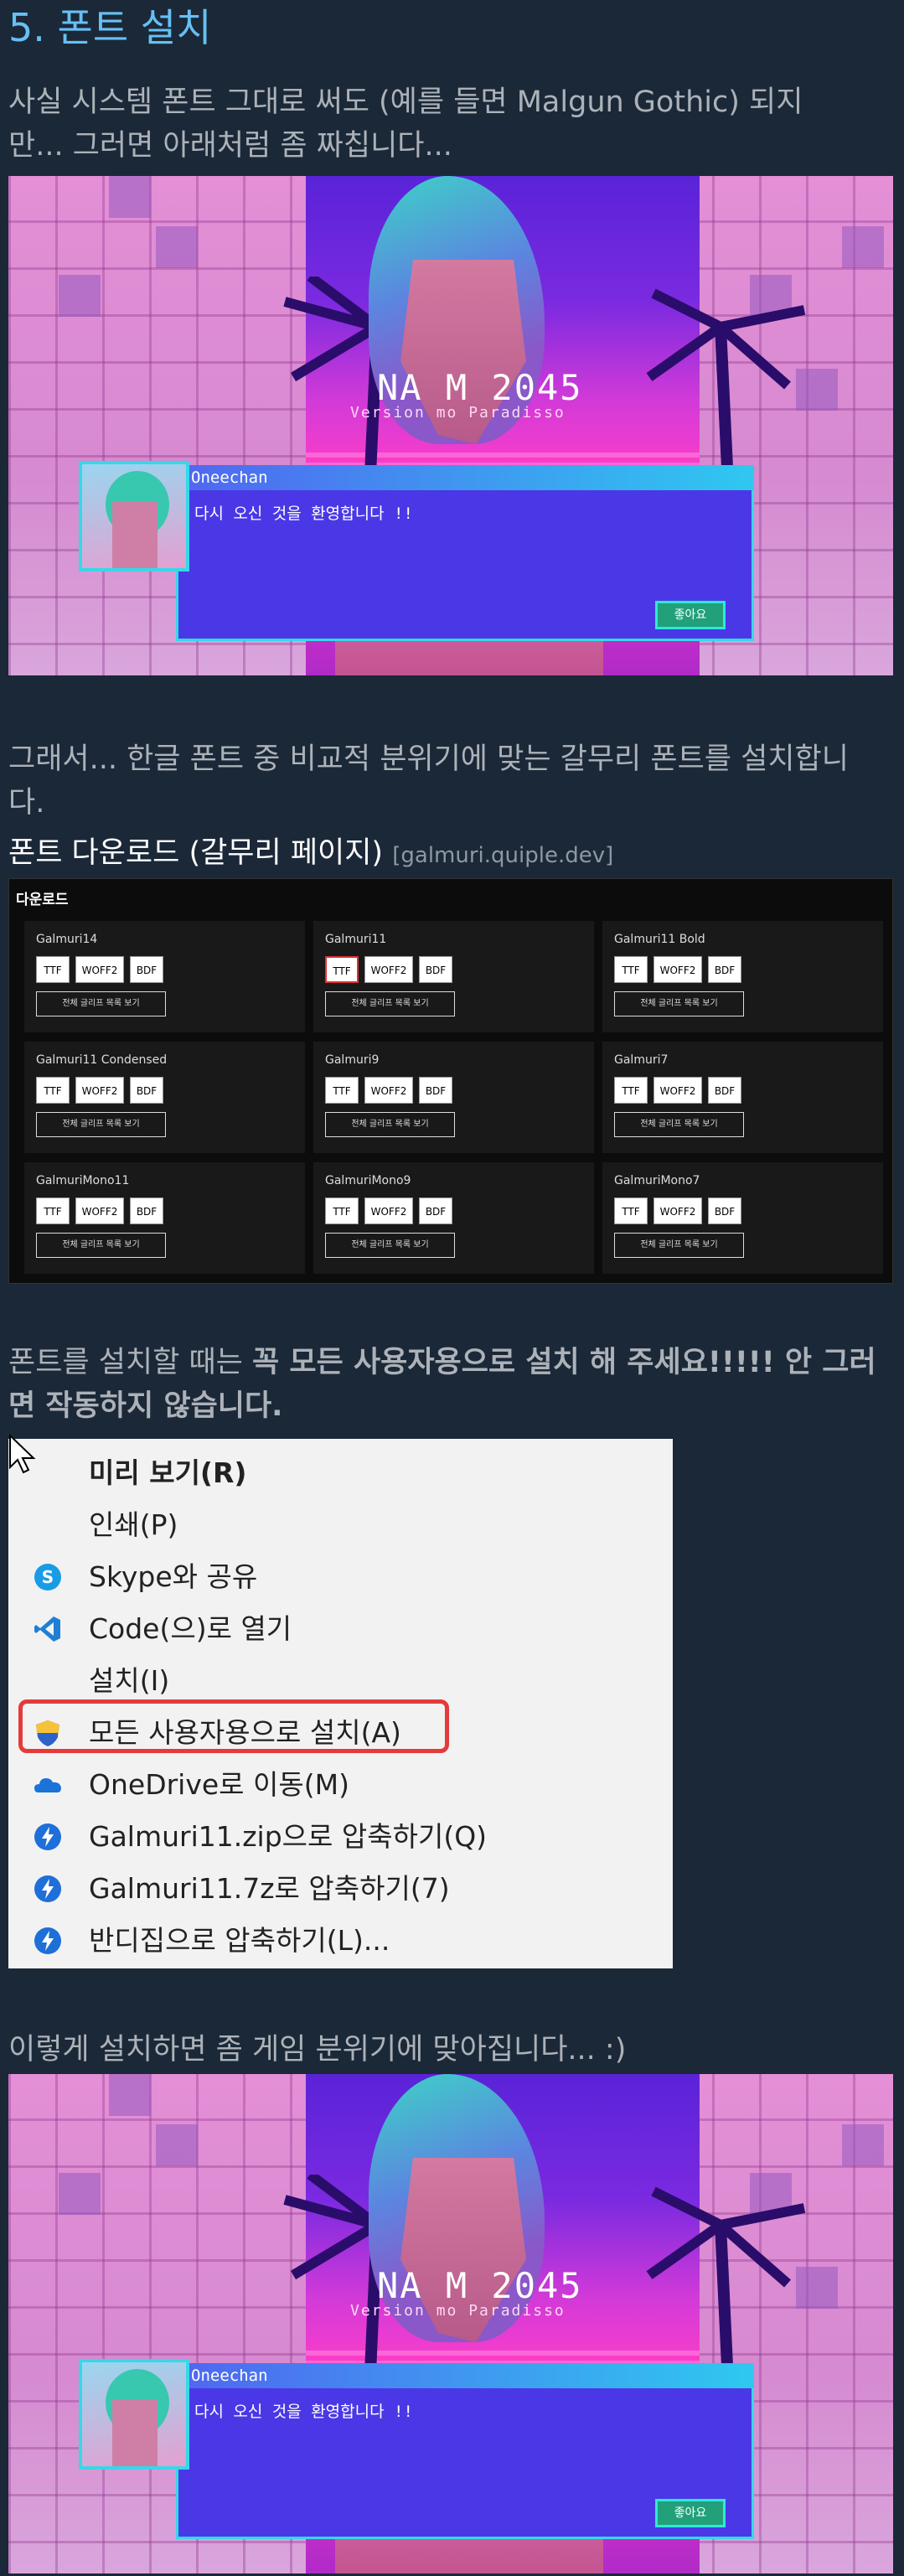 The image size is (904, 2576). Describe the element at coordinates (452, 1406) in the screenshot. I see `para3-line-2: 면 작동하지 않습니다.` at that location.